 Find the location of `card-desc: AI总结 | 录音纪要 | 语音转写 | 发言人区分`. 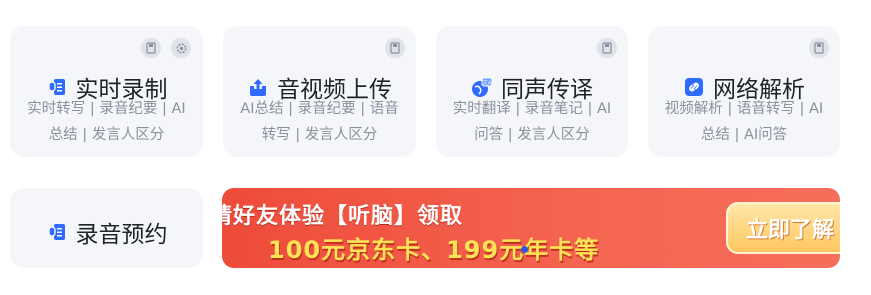

card-desc: AI总结 | 录音纪要 | 语音转写 | 发言人区分 is located at coordinates (319, 122).